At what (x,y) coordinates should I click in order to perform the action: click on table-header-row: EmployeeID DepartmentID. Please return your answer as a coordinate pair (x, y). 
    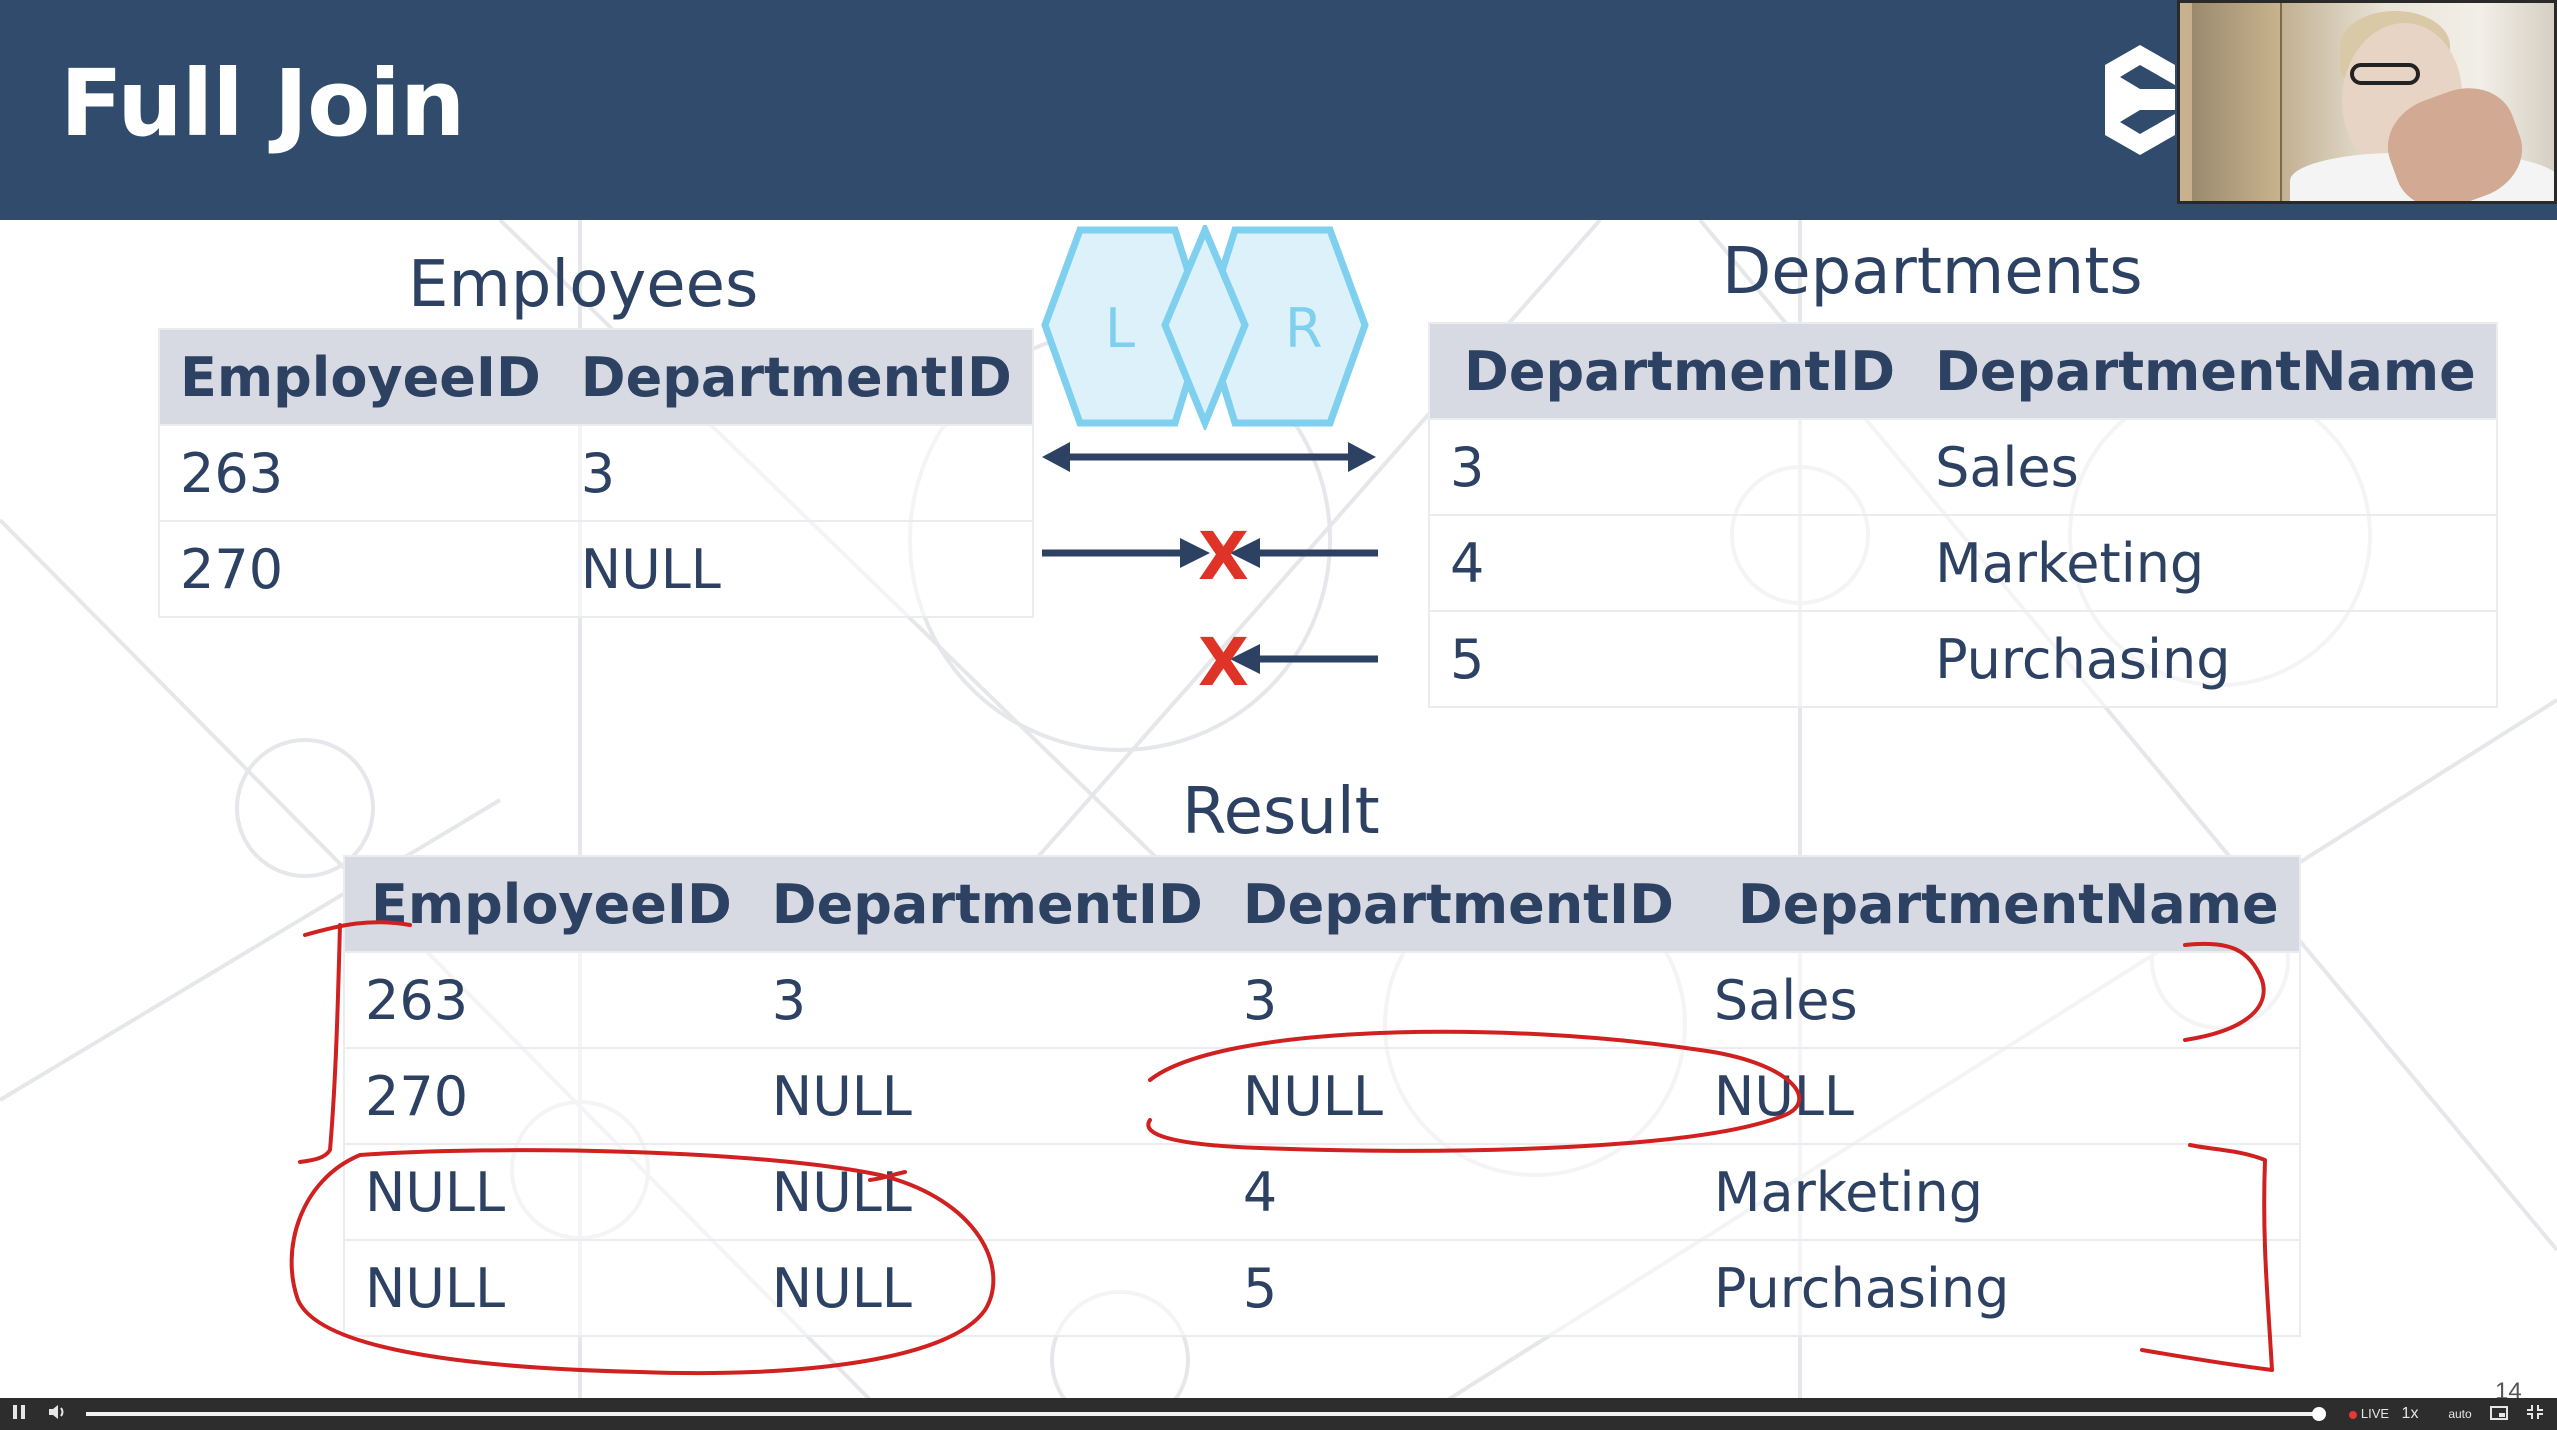
    Looking at the image, I should click on (596, 377).